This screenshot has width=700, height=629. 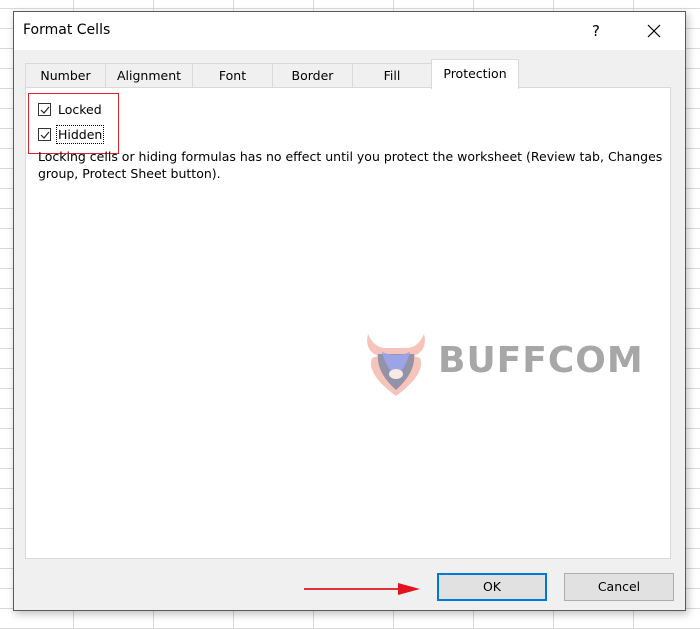 I want to click on tab-protection: Protection, so click(x=475, y=74).